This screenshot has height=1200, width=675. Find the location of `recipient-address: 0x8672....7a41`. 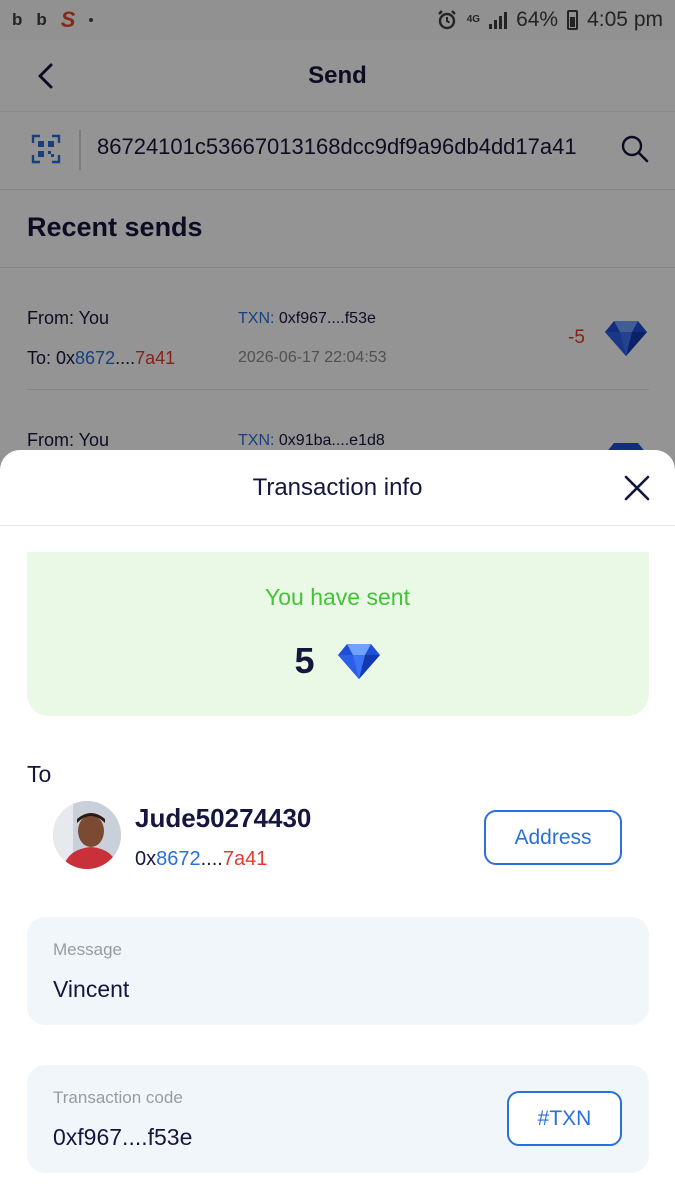

recipient-address: 0x8672....7a41 is located at coordinates (201, 859).